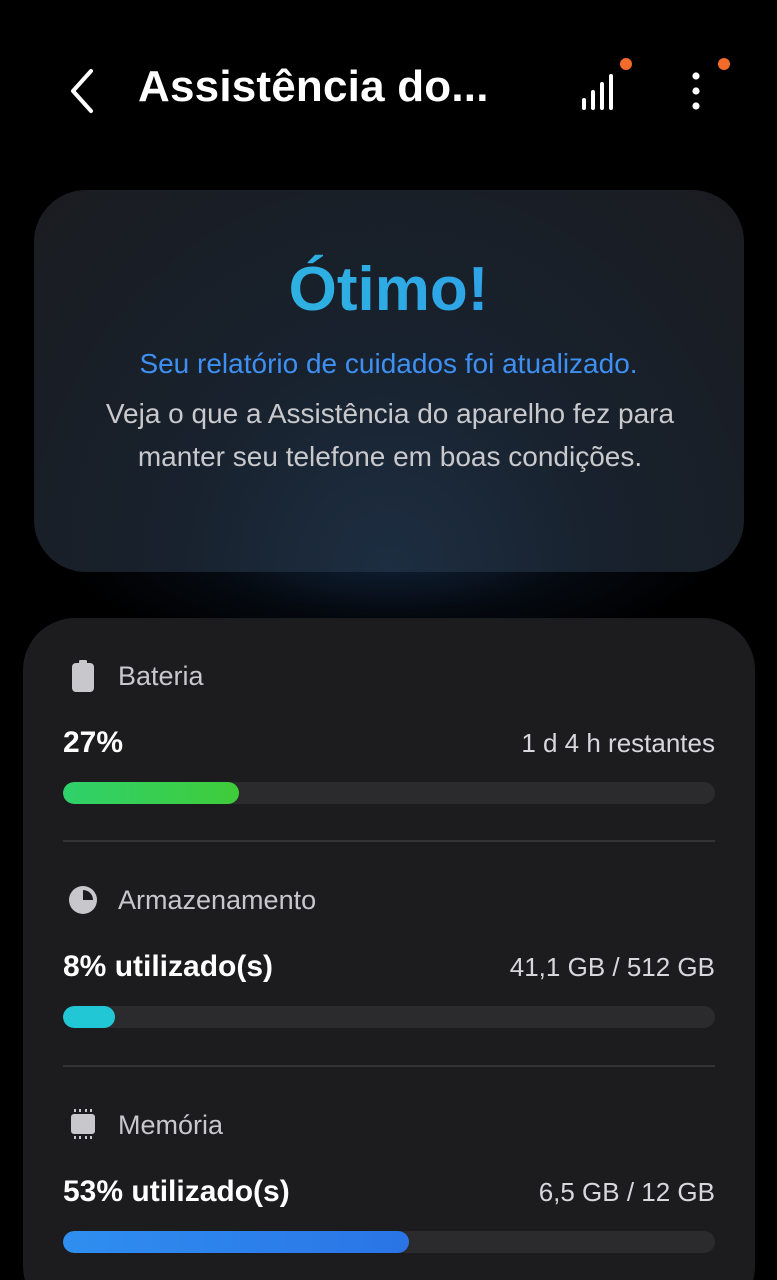 Image resolution: width=777 pixels, height=1280 pixels. Describe the element at coordinates (388, 289) in the screenshot. I see `status-title: Ótimo!` at that location.